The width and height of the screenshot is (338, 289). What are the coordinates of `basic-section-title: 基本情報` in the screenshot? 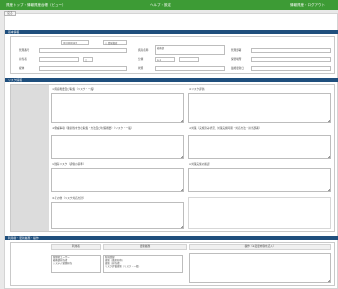 It's located at (14, 31).